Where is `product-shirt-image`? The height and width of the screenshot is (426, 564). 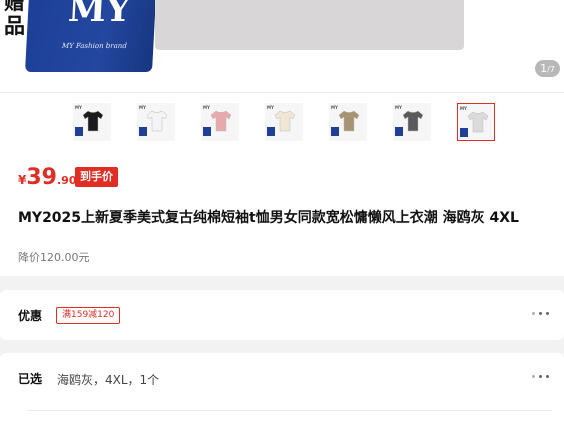 product-shirt-image is located at coordinates (309, 25).